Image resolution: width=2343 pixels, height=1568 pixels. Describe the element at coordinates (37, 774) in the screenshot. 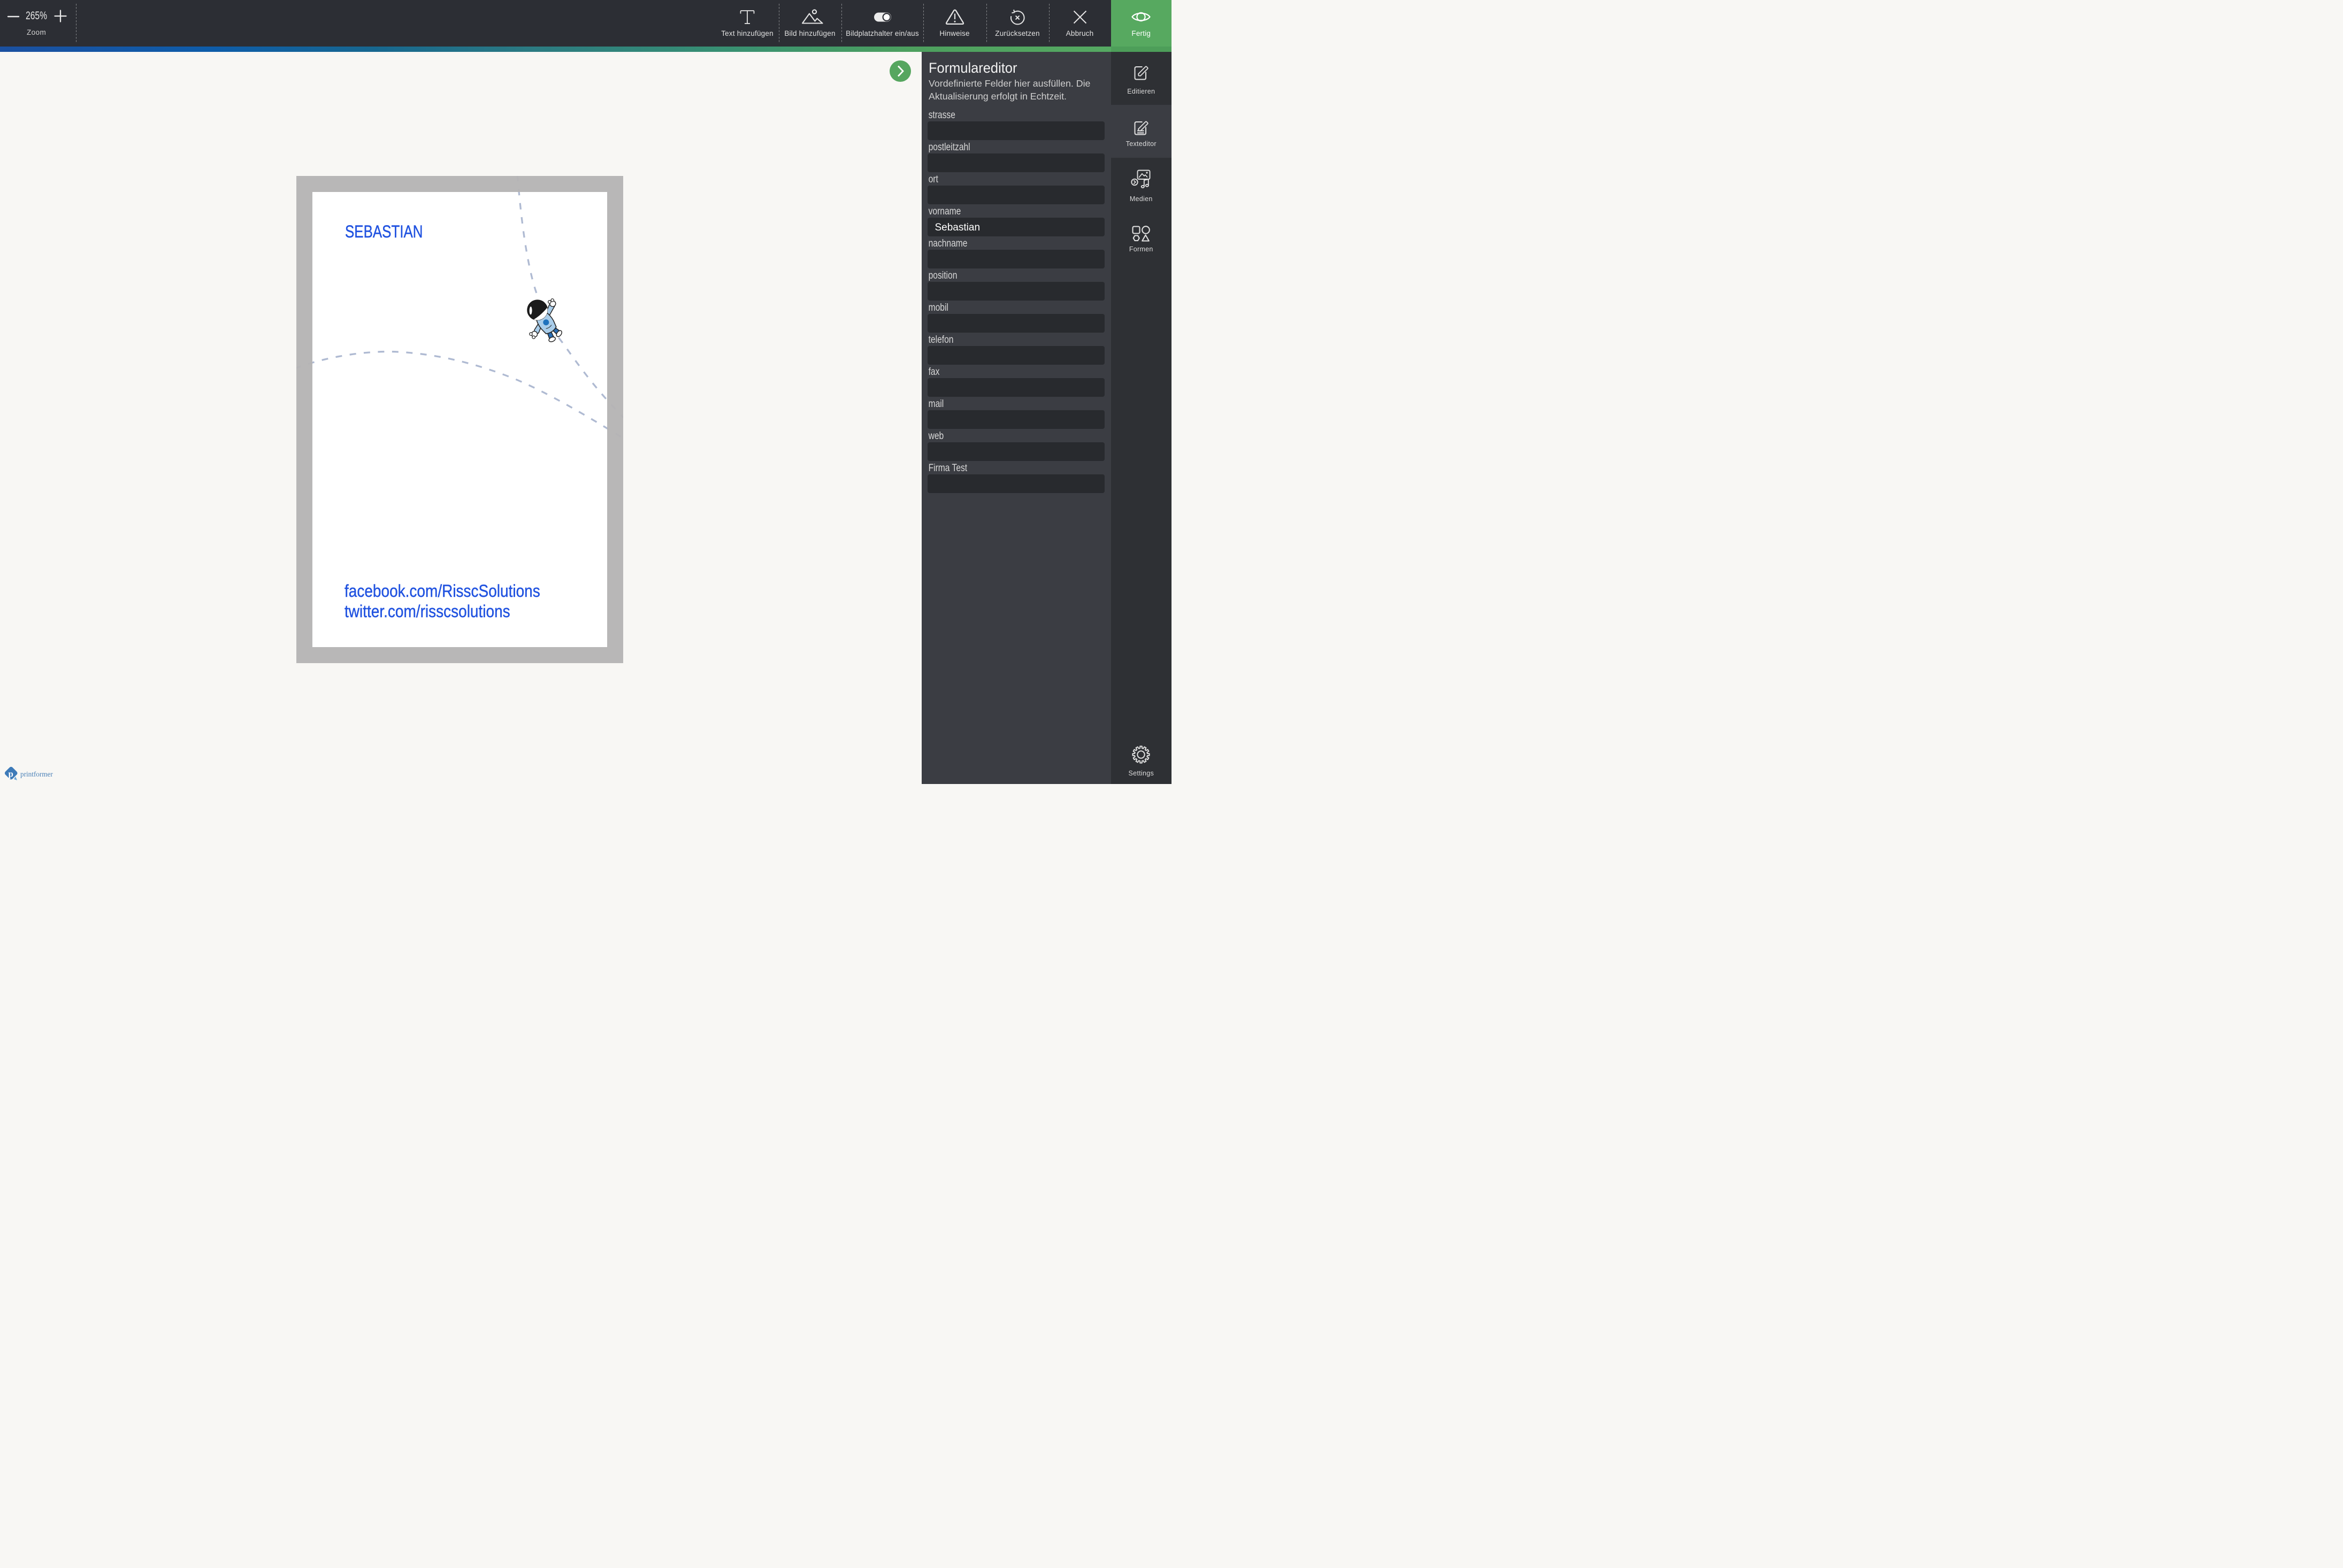

I see `svg-text: printformer` at that location.